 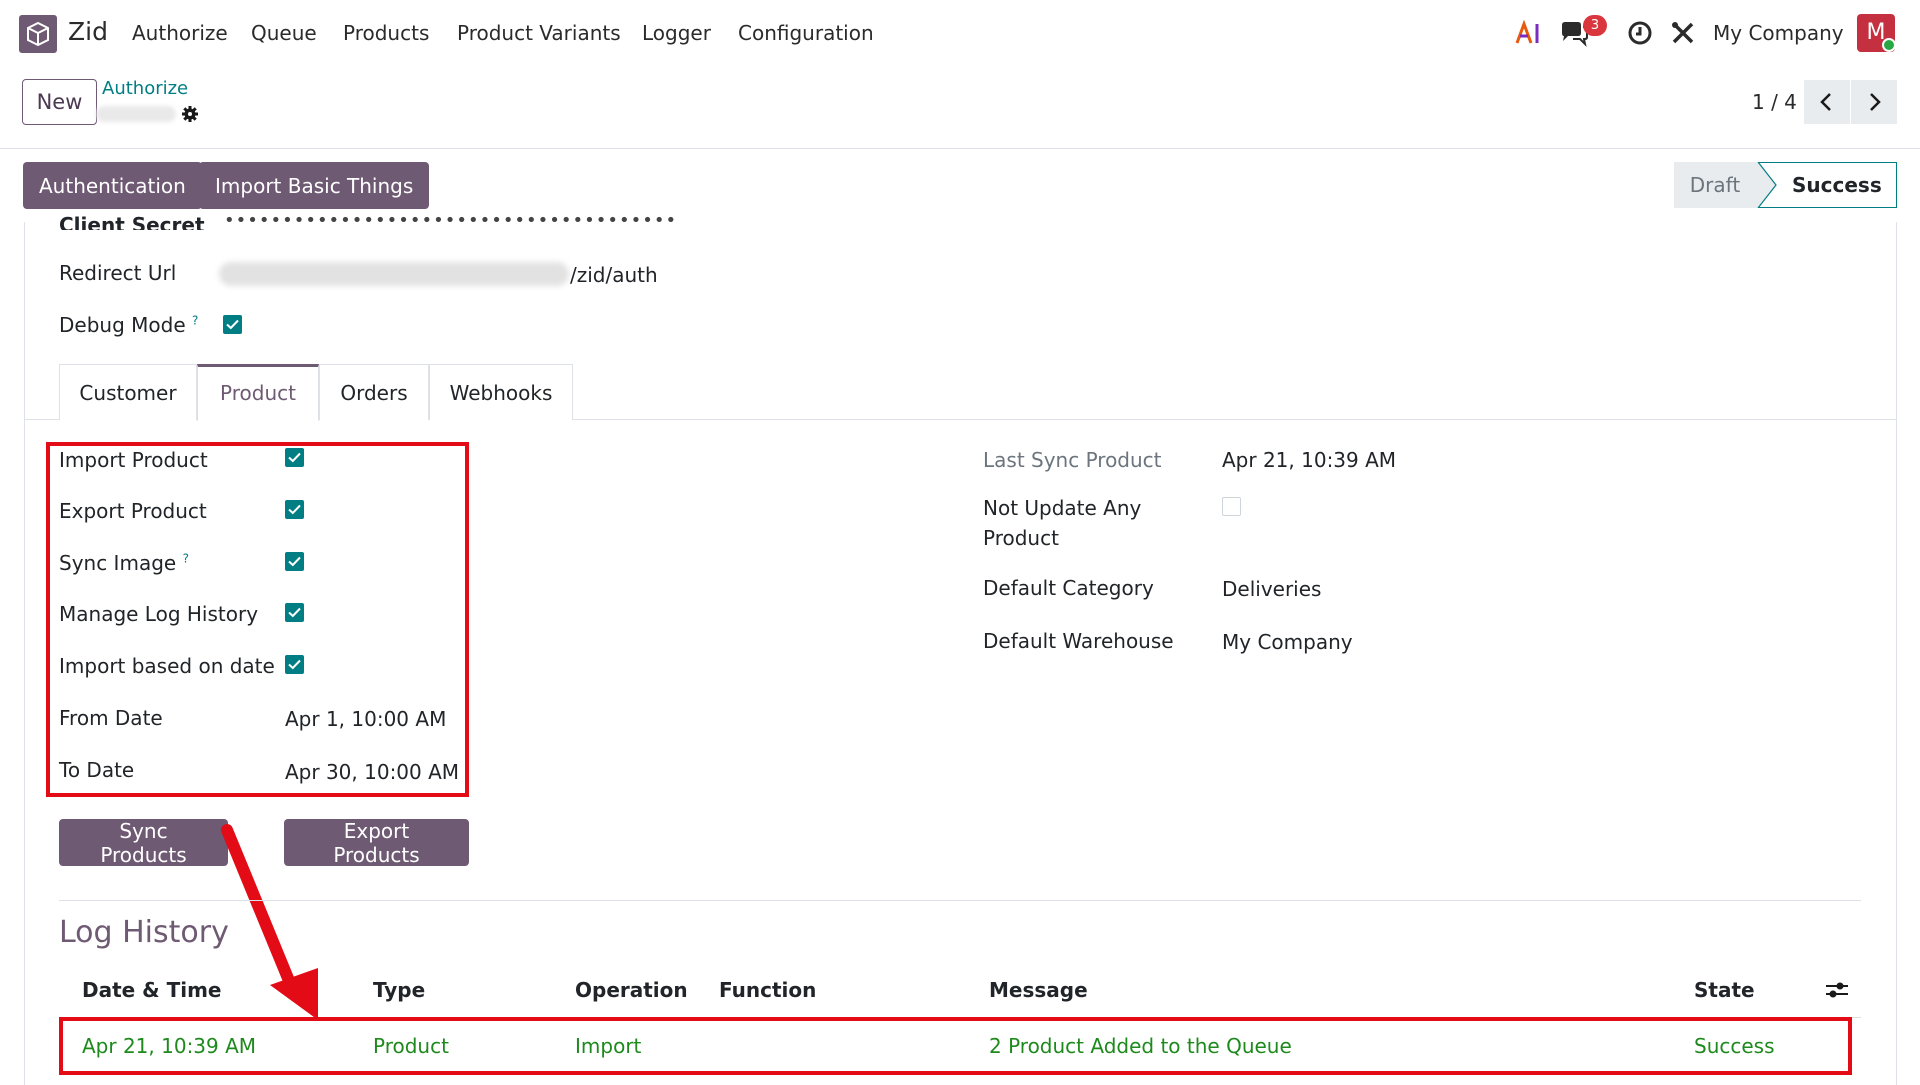 What do you see at coordinates (386, 33) in the screenshot?
I see `menu-products: Products` at bounding box center [386, 33].